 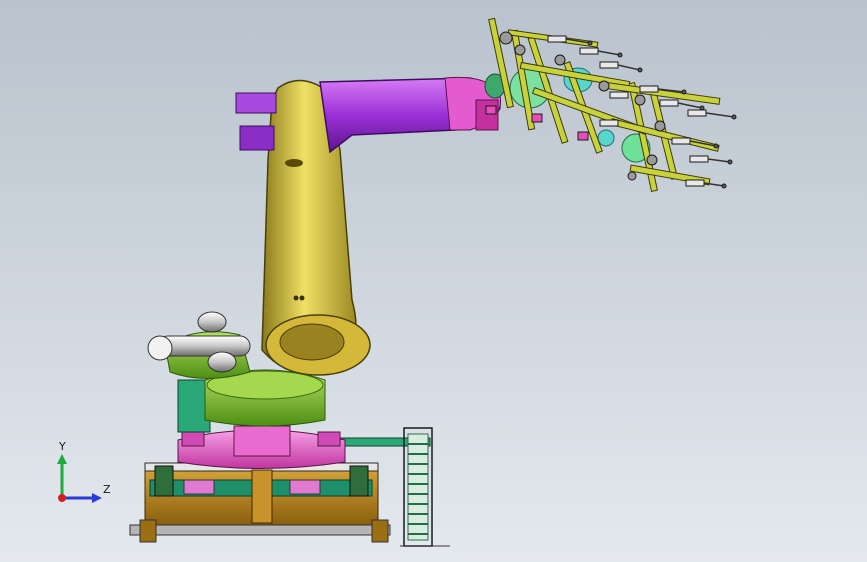 What do you see at coordinates (62, 446) in the screenshot?
I see `triad-y-label: Y` at bounding box center [62, 446].